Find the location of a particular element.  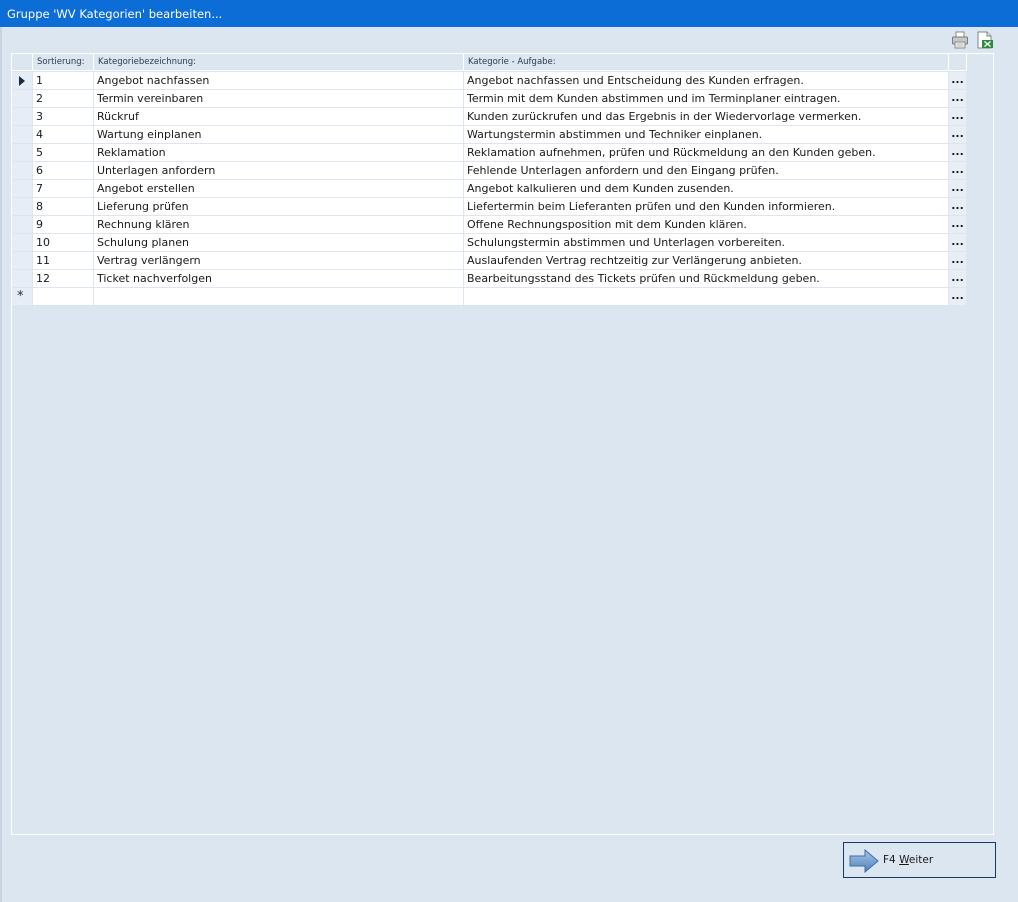

next-button: F4 Weiter is located at coordinates (919, 860).